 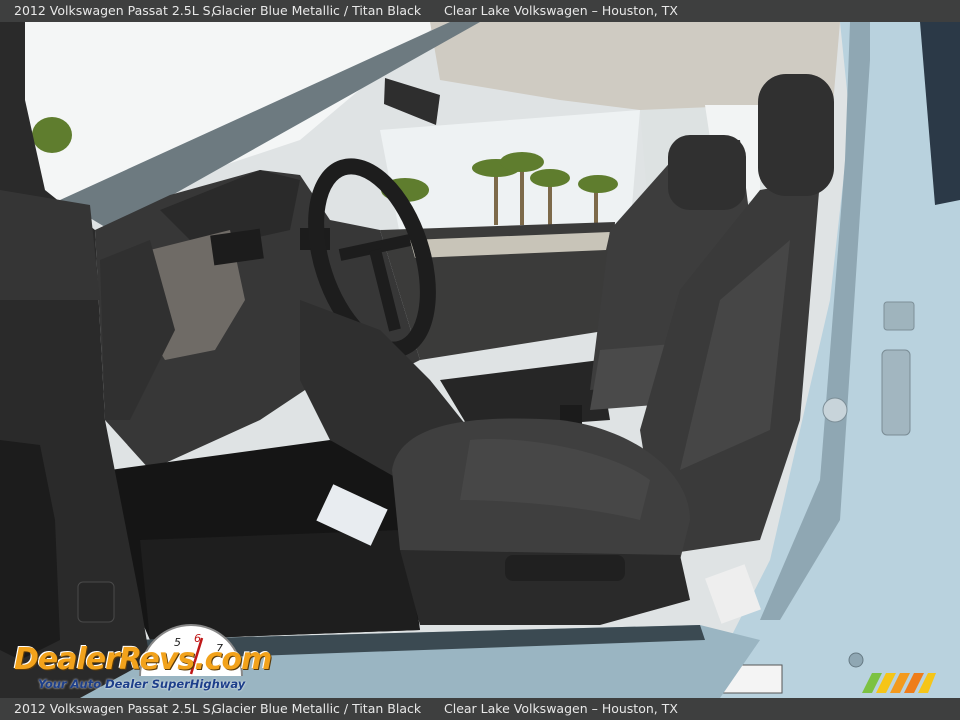 I want to click on vehicle-model-label: 2012 Volkswagen Passat 2.5L S,, so click(x=114, y=10).